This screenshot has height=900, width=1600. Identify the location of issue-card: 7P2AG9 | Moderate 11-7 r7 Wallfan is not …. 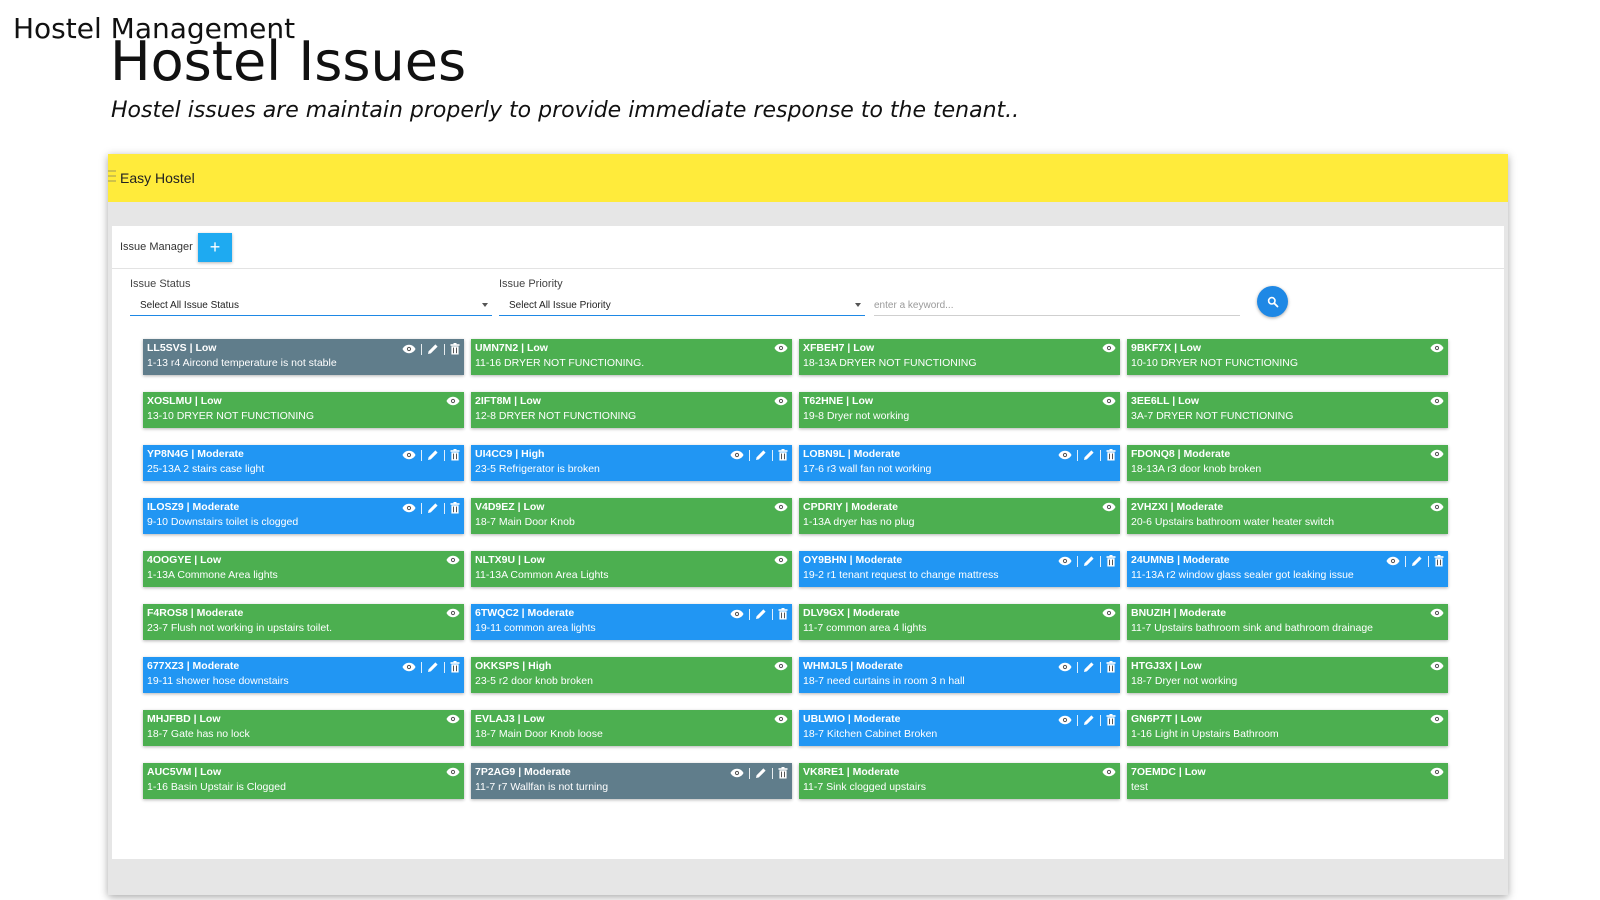
(631, 781).